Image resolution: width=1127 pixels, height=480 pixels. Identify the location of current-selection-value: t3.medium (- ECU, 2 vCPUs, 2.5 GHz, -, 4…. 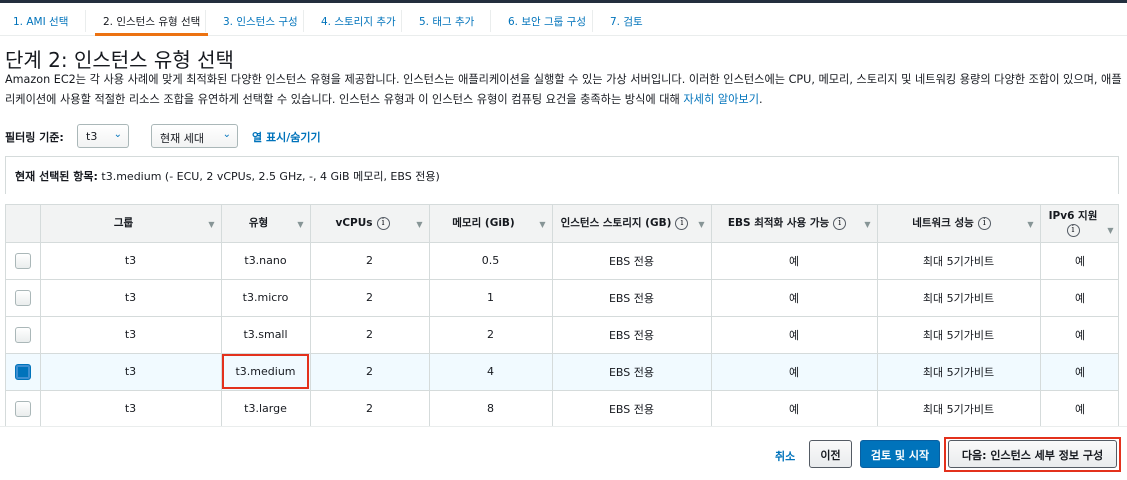
(270, 176).